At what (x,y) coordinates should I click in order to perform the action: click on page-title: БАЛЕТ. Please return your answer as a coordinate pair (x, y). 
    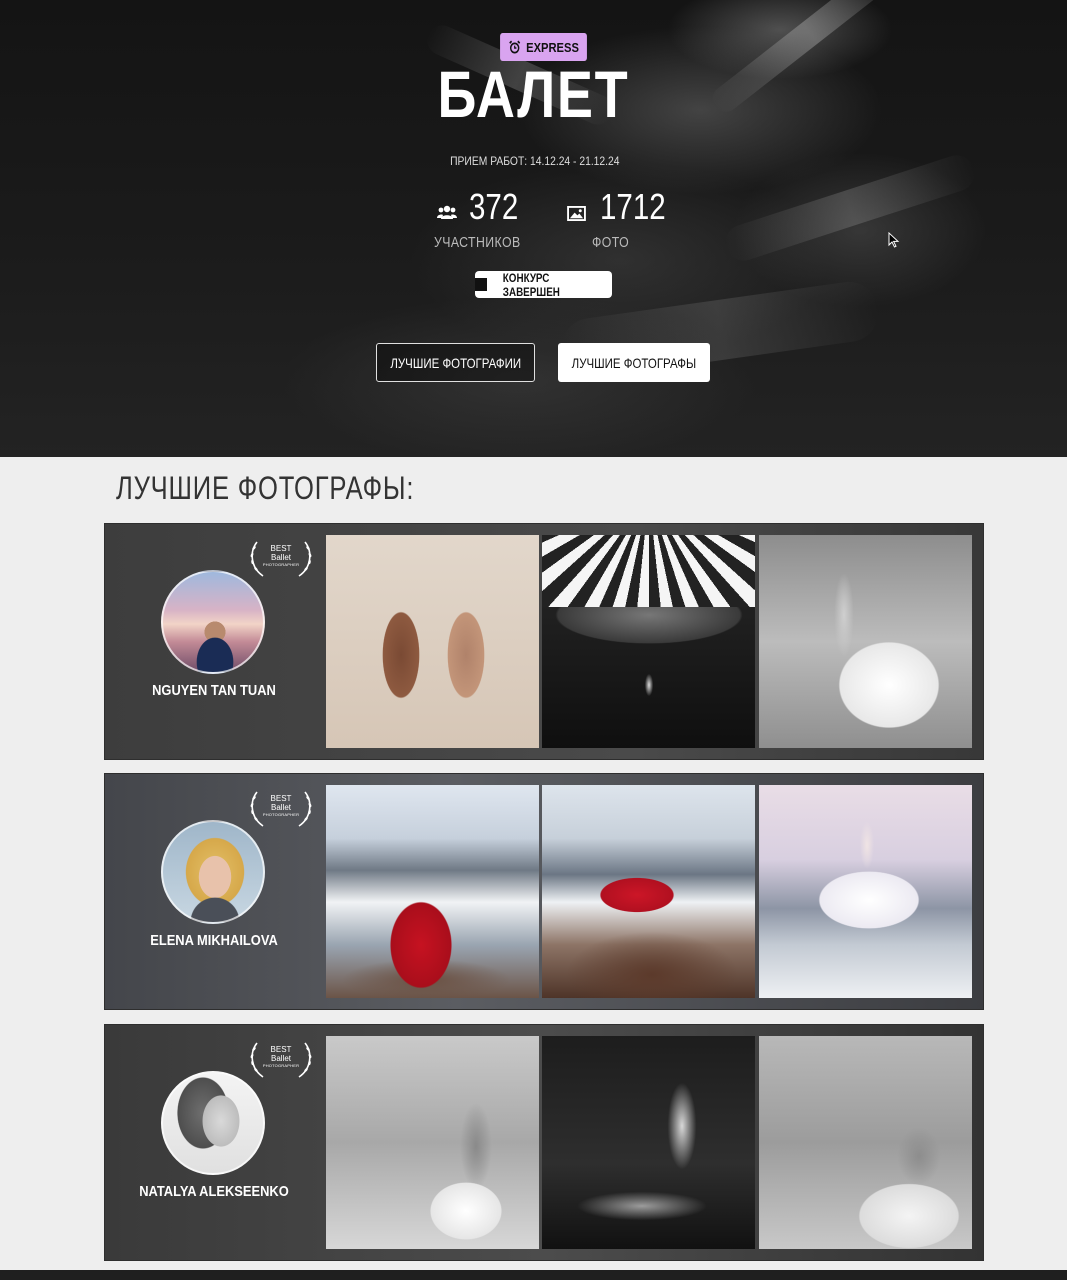
    Looking at the image, I should click on (533, 94).